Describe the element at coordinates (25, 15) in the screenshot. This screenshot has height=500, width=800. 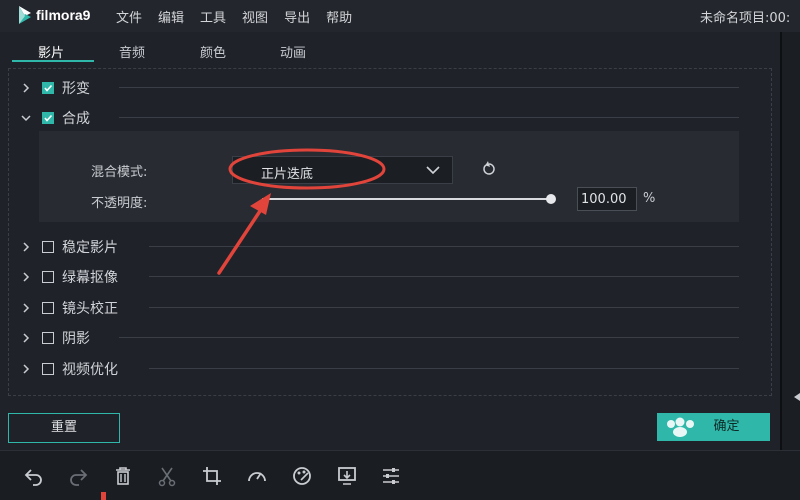
I see `filmora-logo-icon` at that location.